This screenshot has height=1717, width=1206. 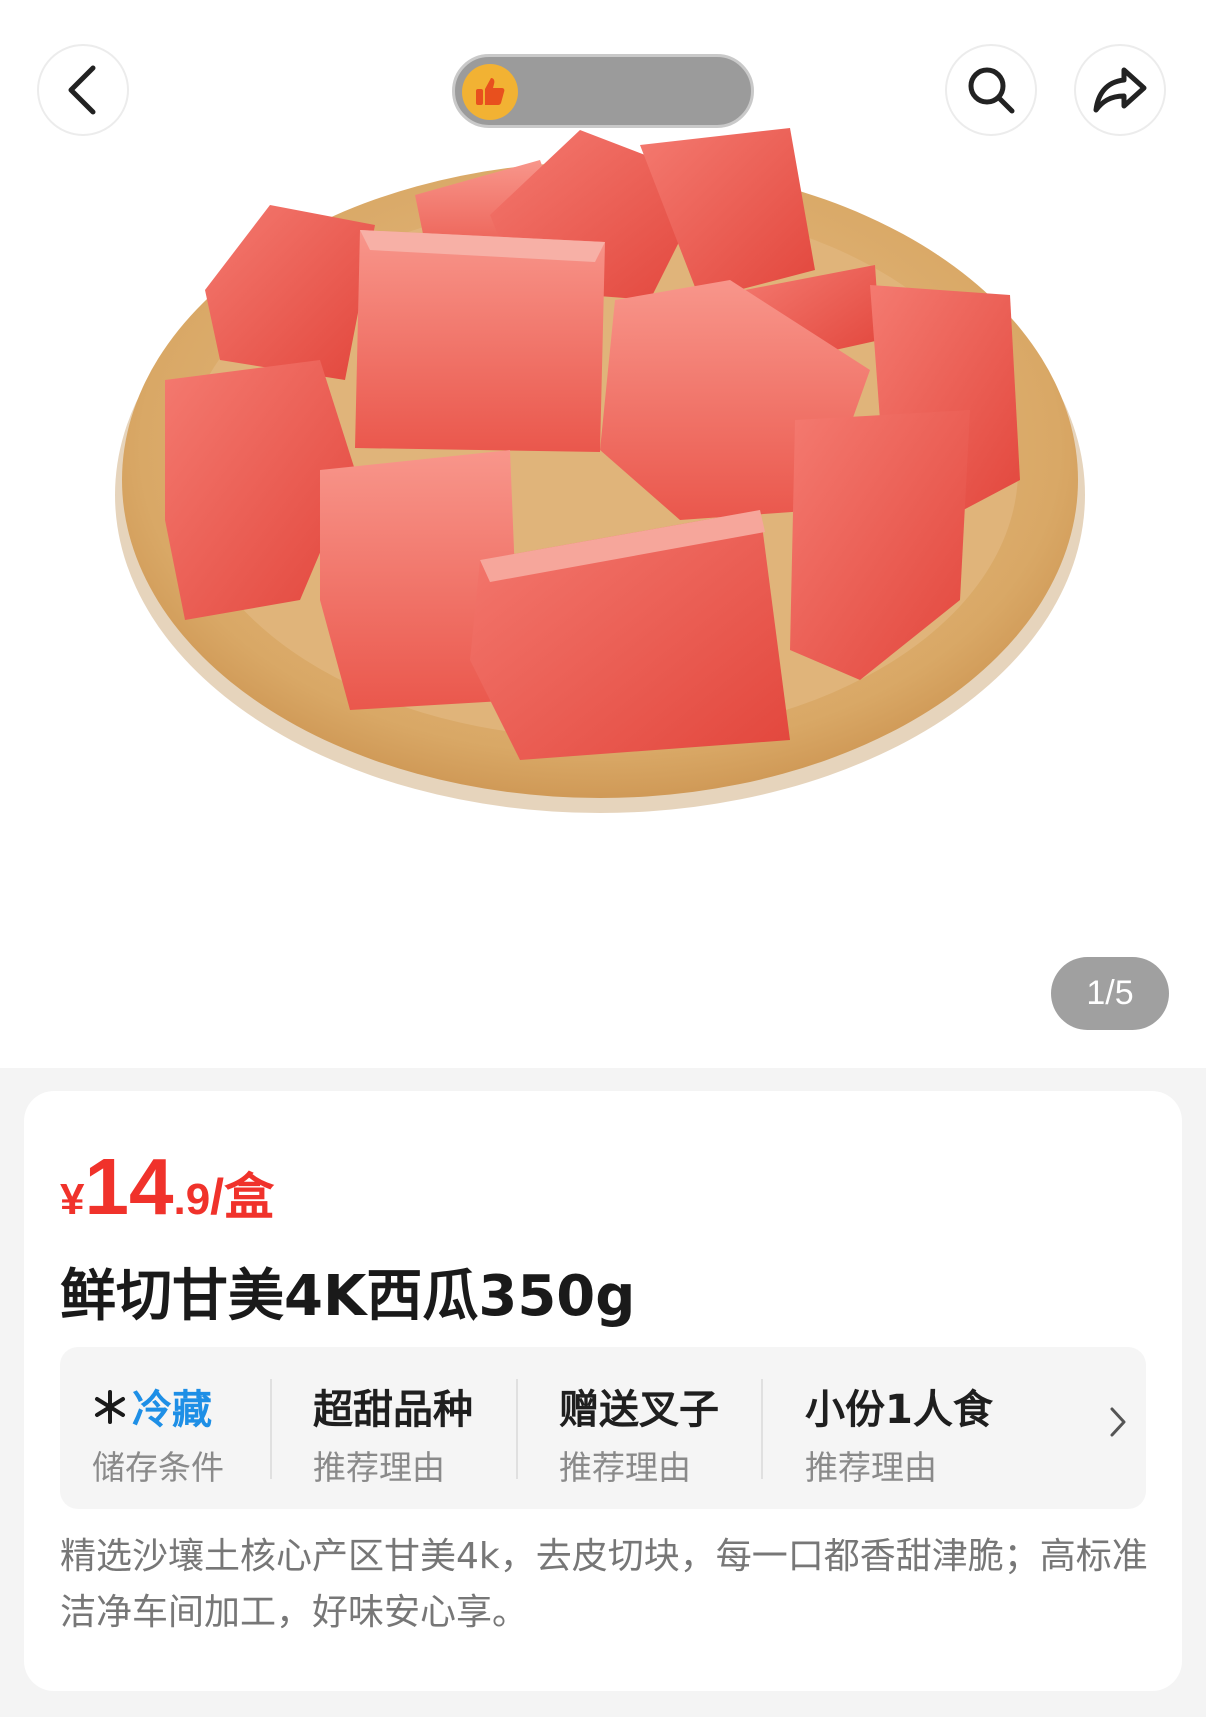 I want to click on snowflake-icon, so click(x=110, y=1412).